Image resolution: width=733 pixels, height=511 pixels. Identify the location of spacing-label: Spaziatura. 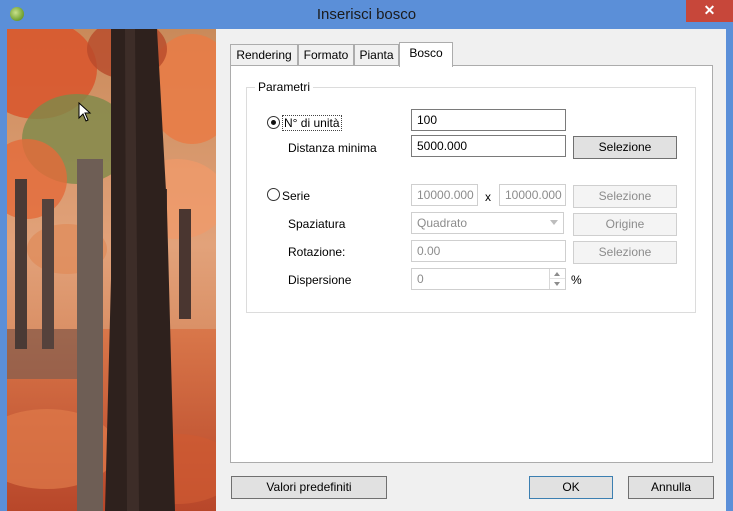
(317, 224).